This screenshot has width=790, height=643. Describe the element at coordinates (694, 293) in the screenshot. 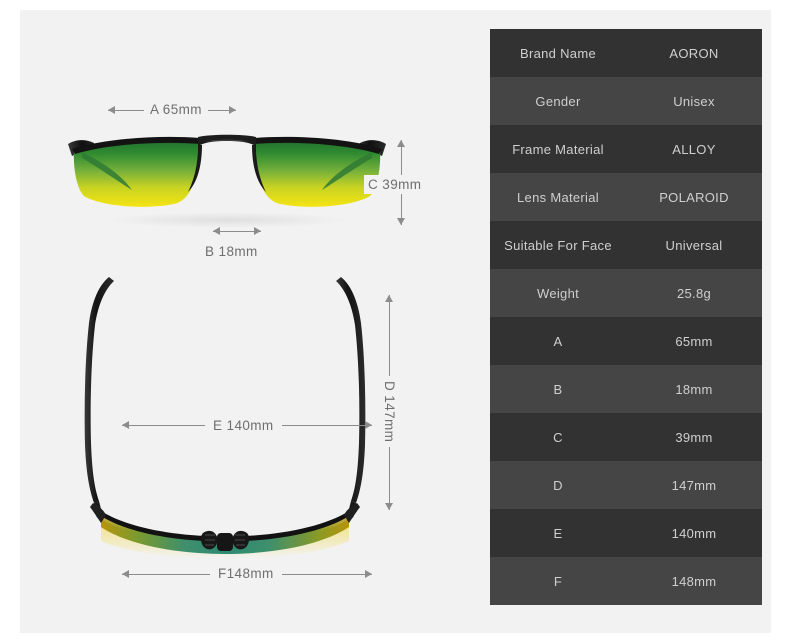

I see `spec-value: 25.8g` at that location.